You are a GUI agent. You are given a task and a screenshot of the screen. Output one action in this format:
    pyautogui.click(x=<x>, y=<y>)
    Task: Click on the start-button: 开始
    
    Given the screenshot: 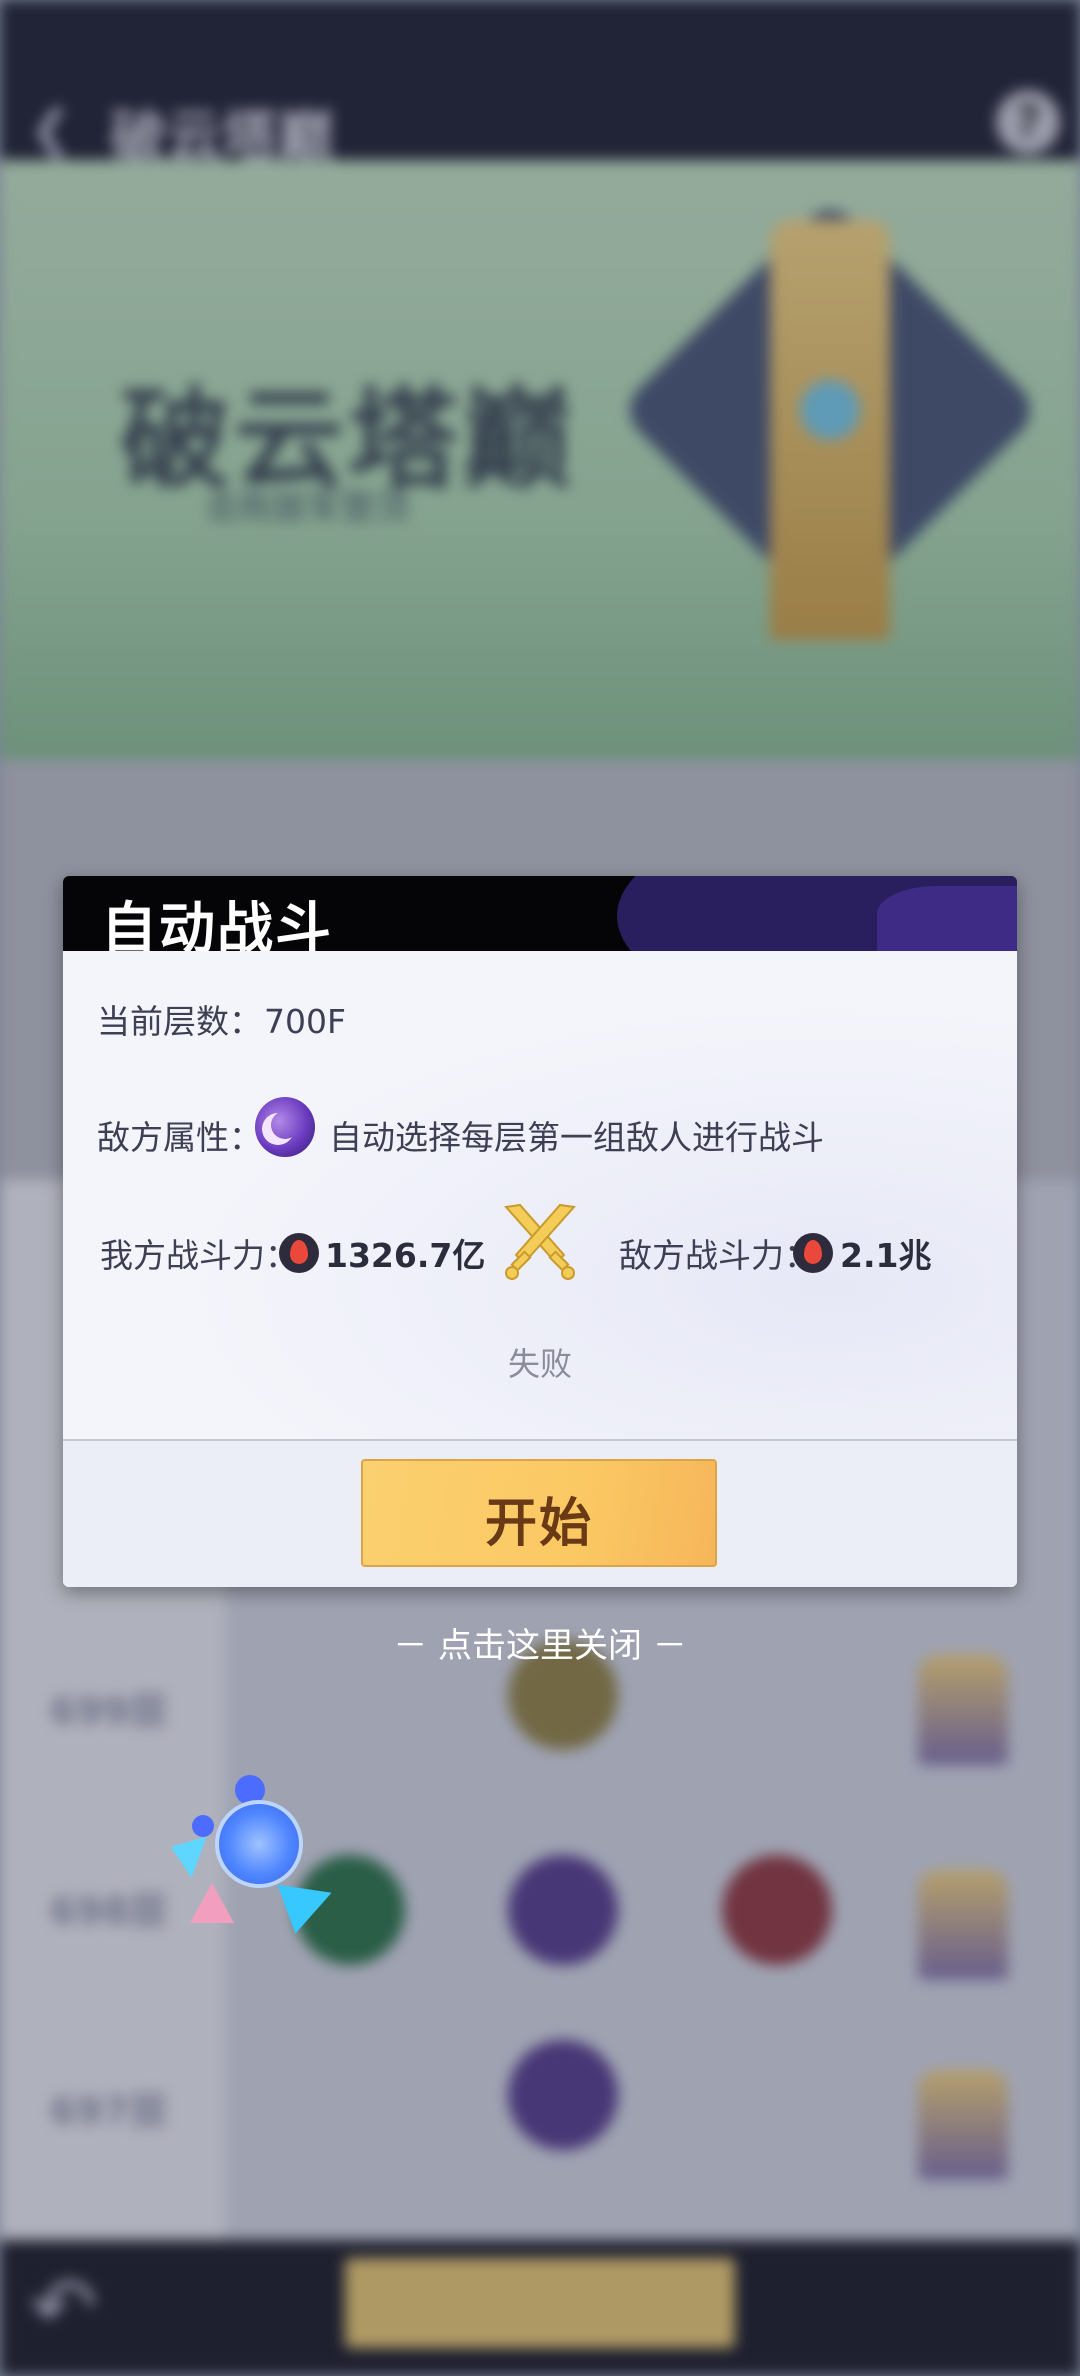 What is the action you would take?
    pyautogui.click(x=539, y=1513)
    